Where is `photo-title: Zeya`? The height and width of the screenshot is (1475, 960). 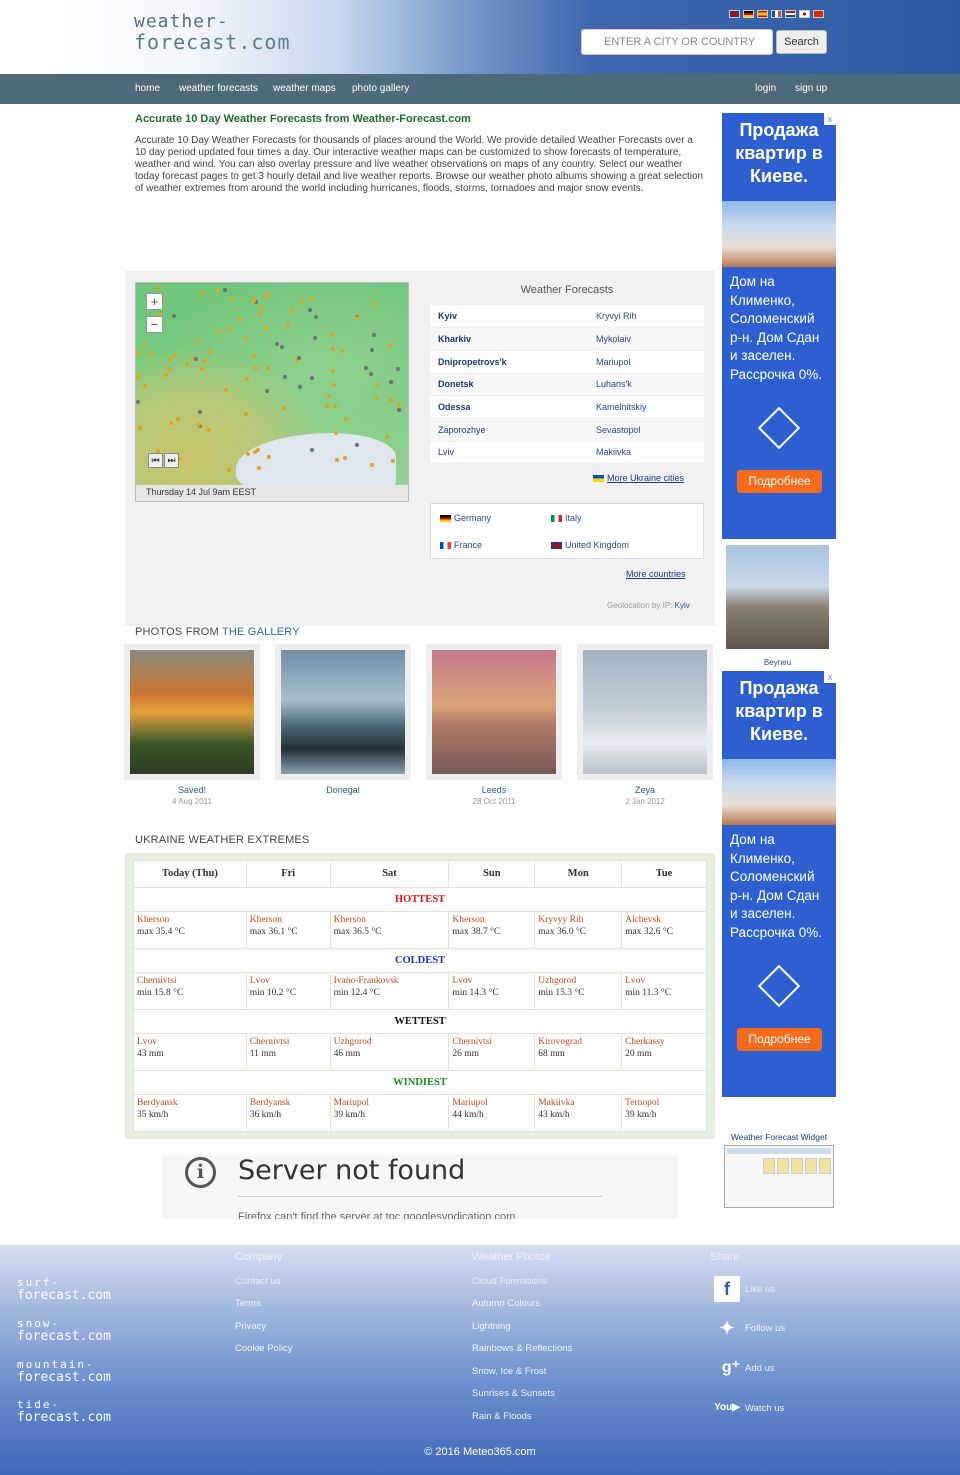 photo-title: Zeya is located at coordinates (645, 790).